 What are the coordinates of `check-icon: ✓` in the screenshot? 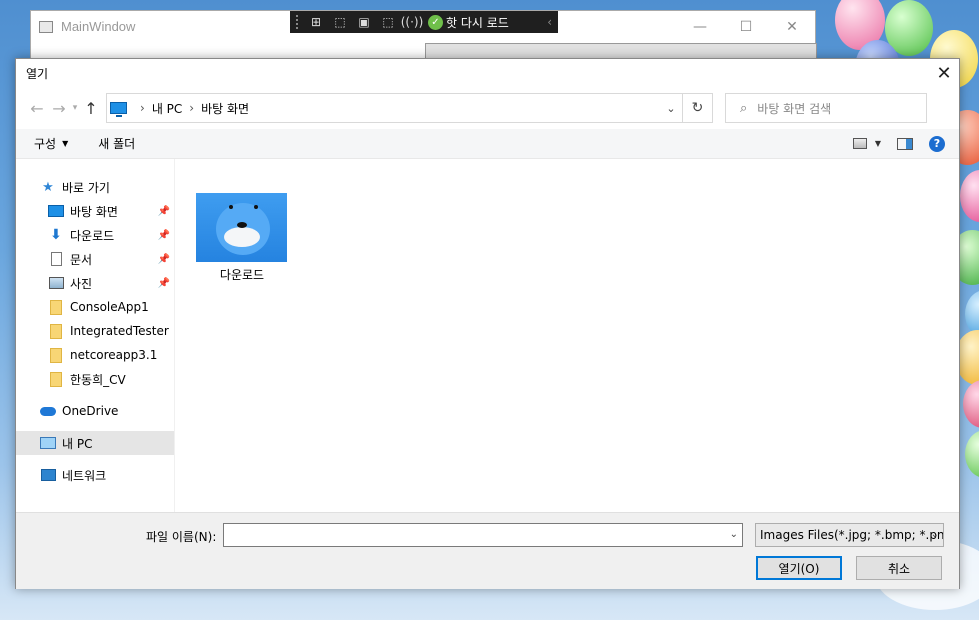 It's located at (435, 22).